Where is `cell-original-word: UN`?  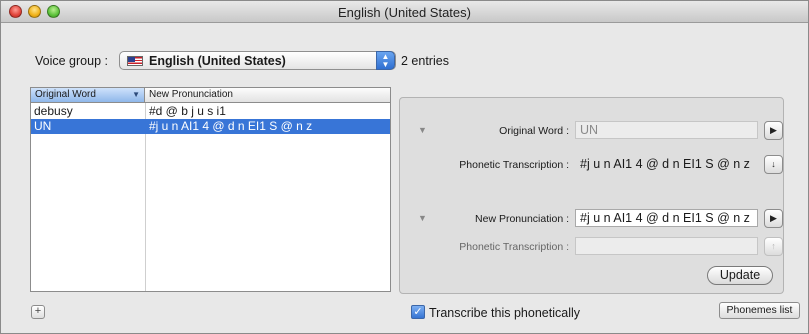
cell-original-word: UN is located at coordinates (43, 126).